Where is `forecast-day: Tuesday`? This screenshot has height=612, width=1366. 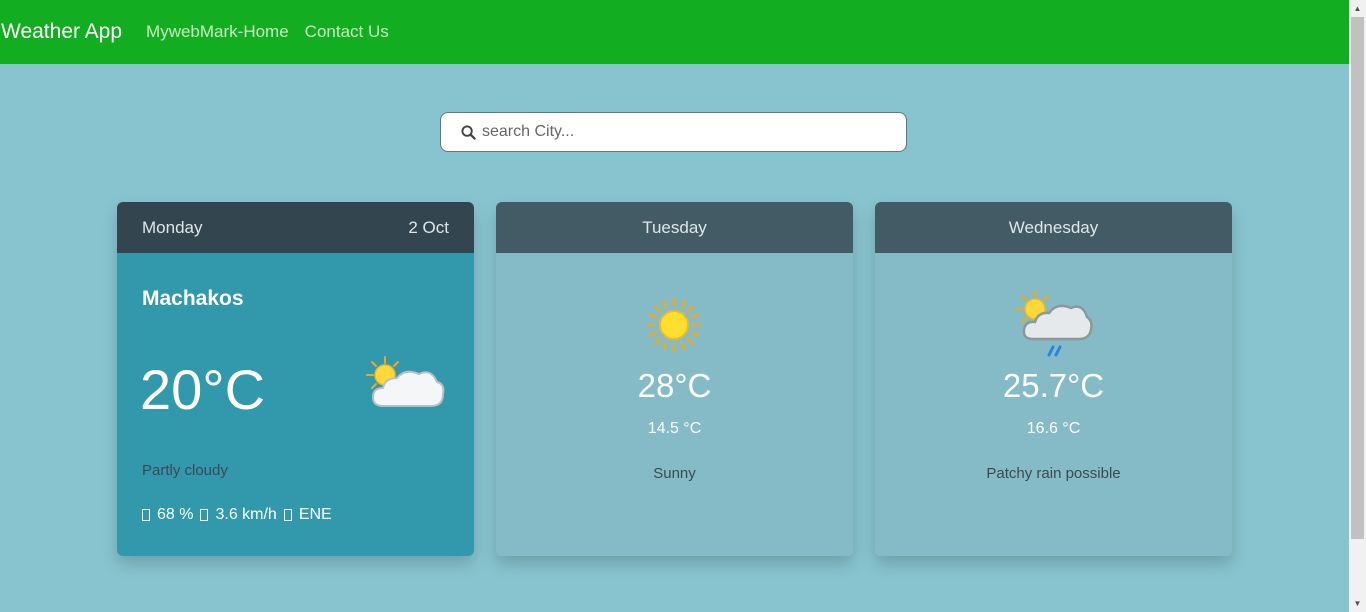
forecast-day: Tuesday is located at coordinates (674, 227).